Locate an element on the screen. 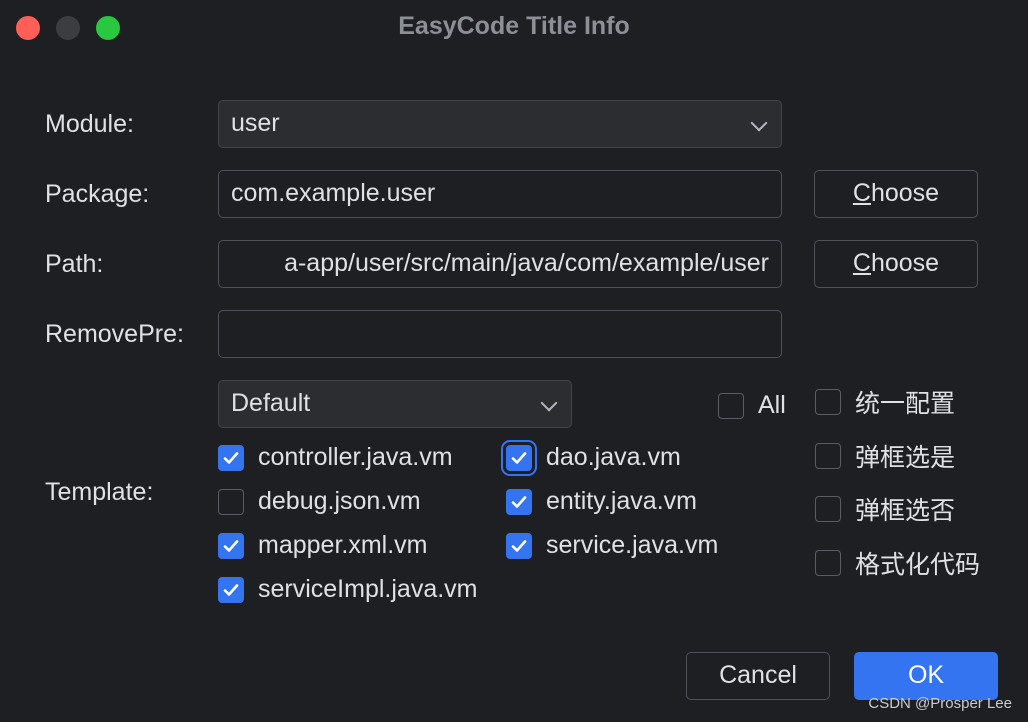 This screenshot has height=722, width=1028. option-checkbox: 格式化代码 is located at coordinates (897, 563).